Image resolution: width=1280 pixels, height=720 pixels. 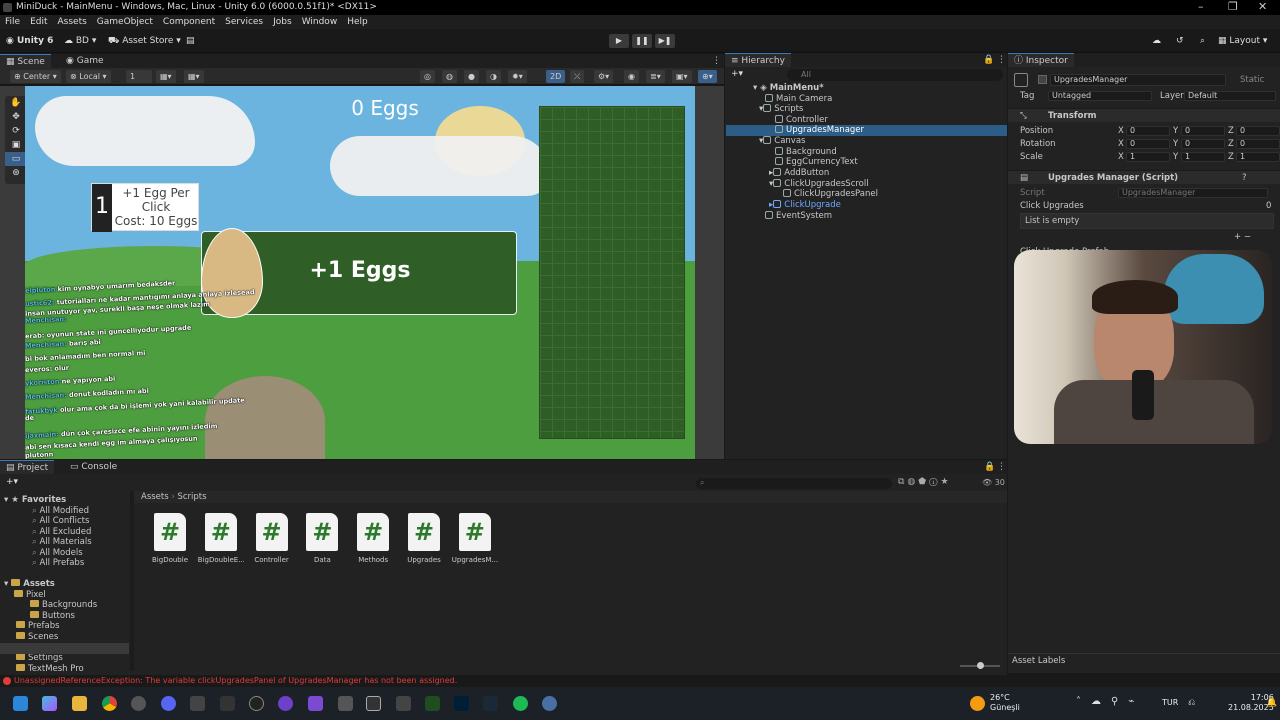 What do you see at coordinates (12, 22) in the screenshot?
I see `menu-file: File` at bounding box center [12, 22].